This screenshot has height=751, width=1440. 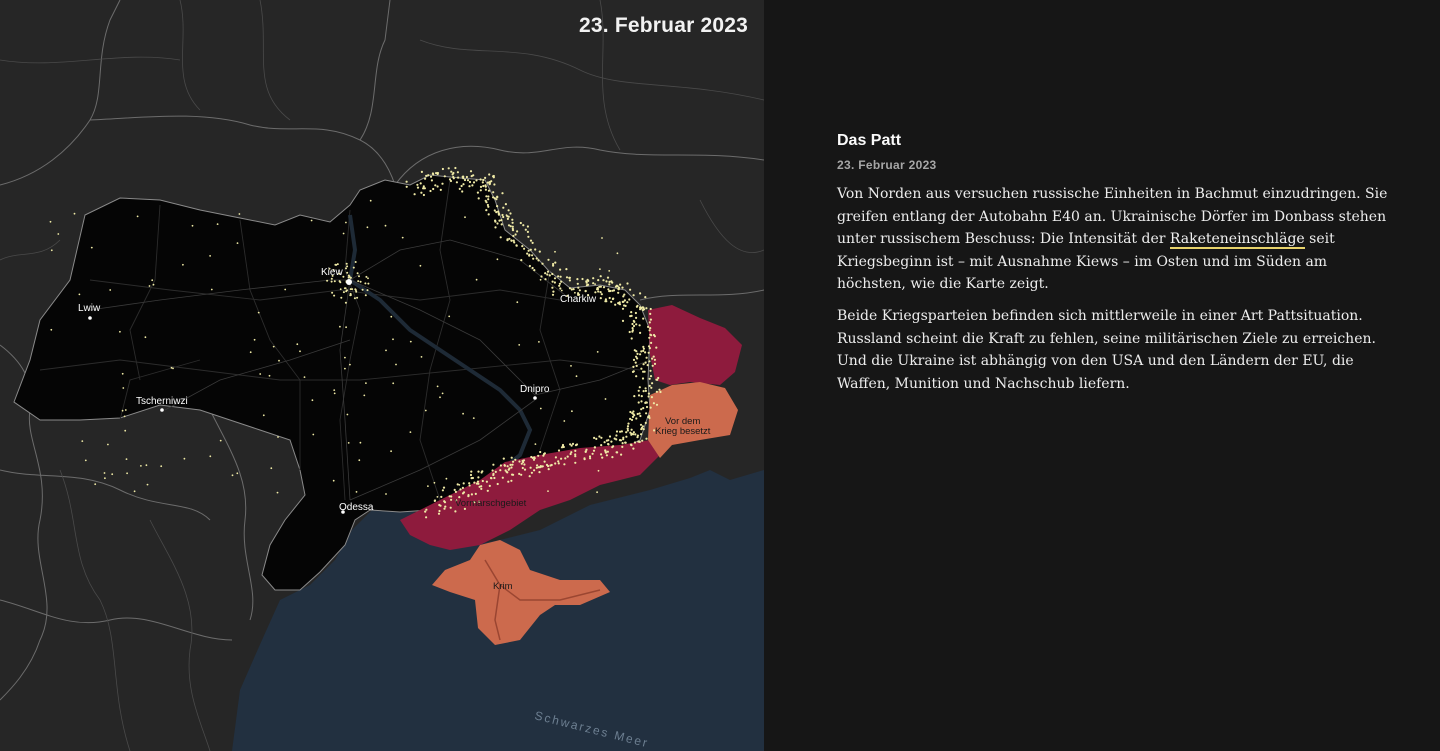 I want to click on label-charkiw: Charkiw, so click(x=578, y=299).